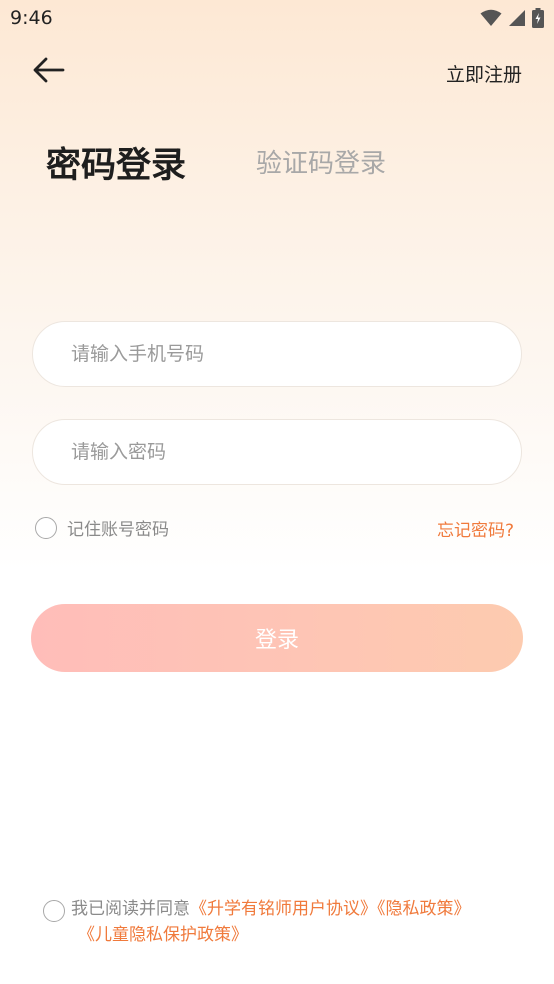 The width and height of the screenshot is (554, 984). I want to click on remember-label: 记住账号密码, so click(118, 530).